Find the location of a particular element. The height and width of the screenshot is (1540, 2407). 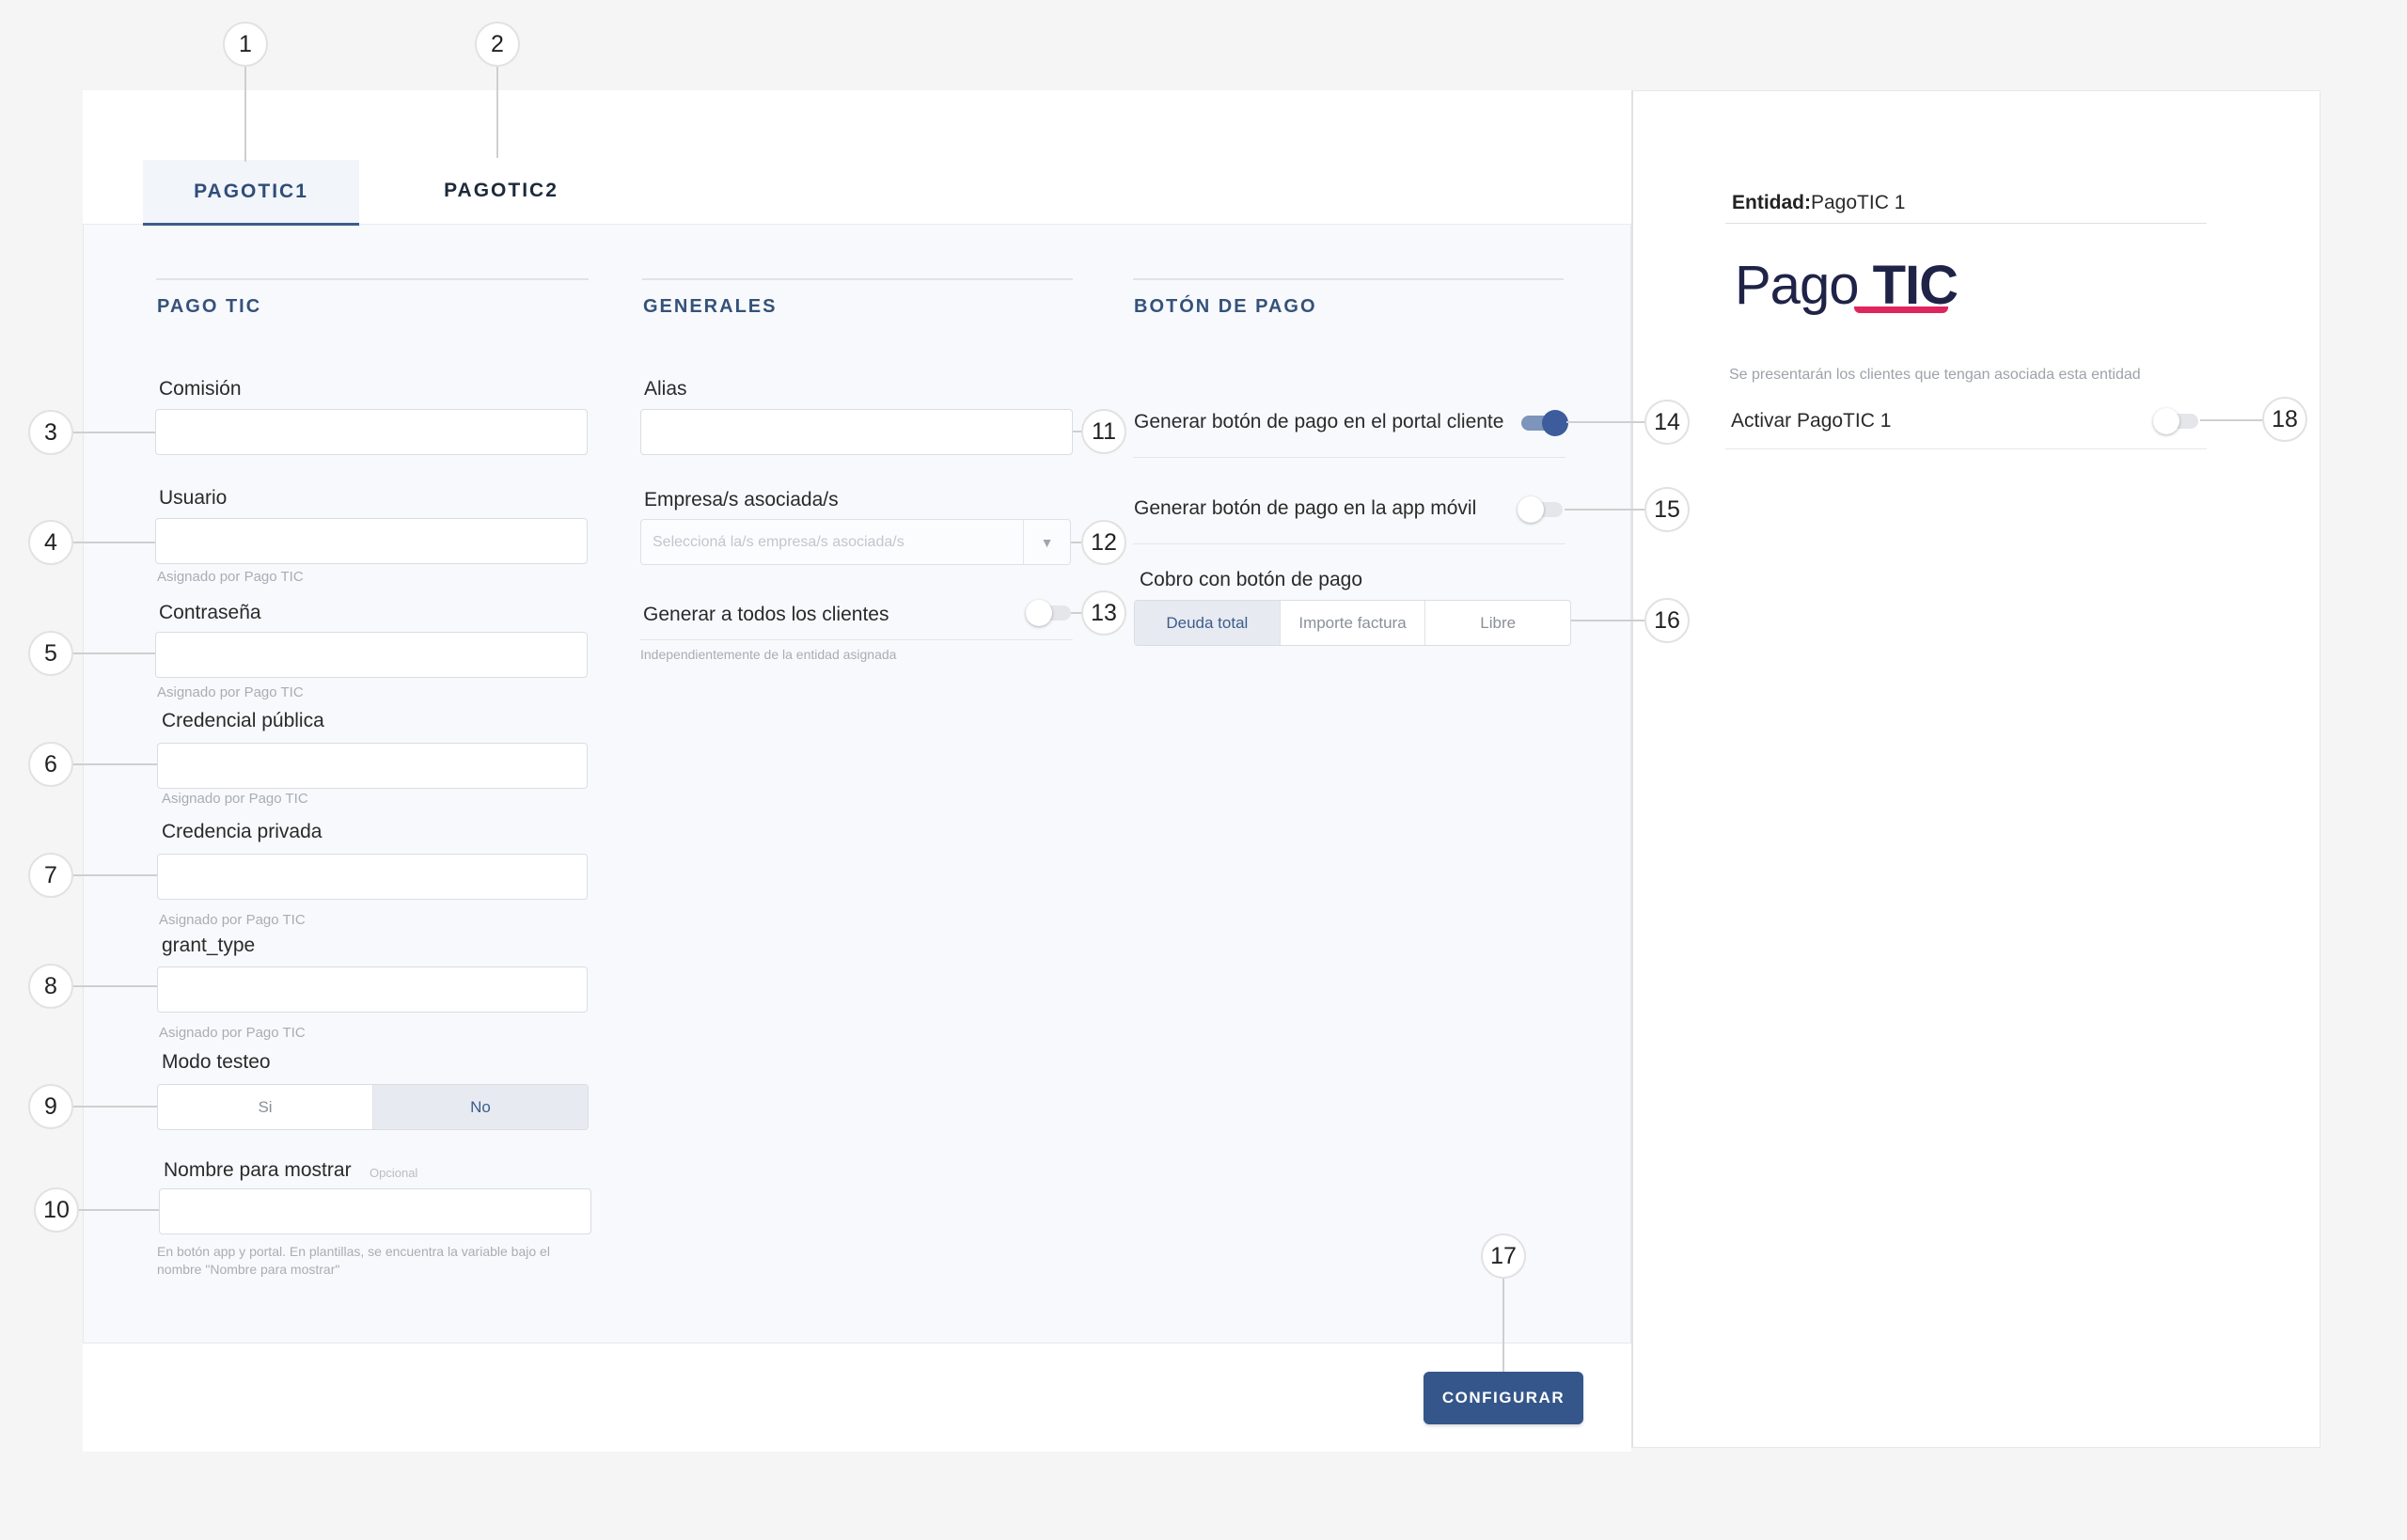

tab-pagotic2: PAGOTIC2 is located at coordinates (501, 191).